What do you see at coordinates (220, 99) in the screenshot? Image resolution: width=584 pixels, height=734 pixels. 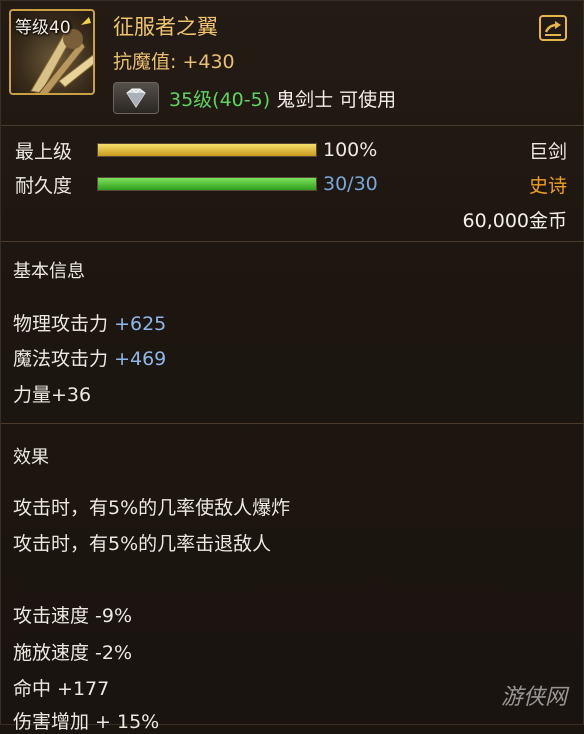 I see `required-level: 35级(40-5)` at bounding box center [220, 99].